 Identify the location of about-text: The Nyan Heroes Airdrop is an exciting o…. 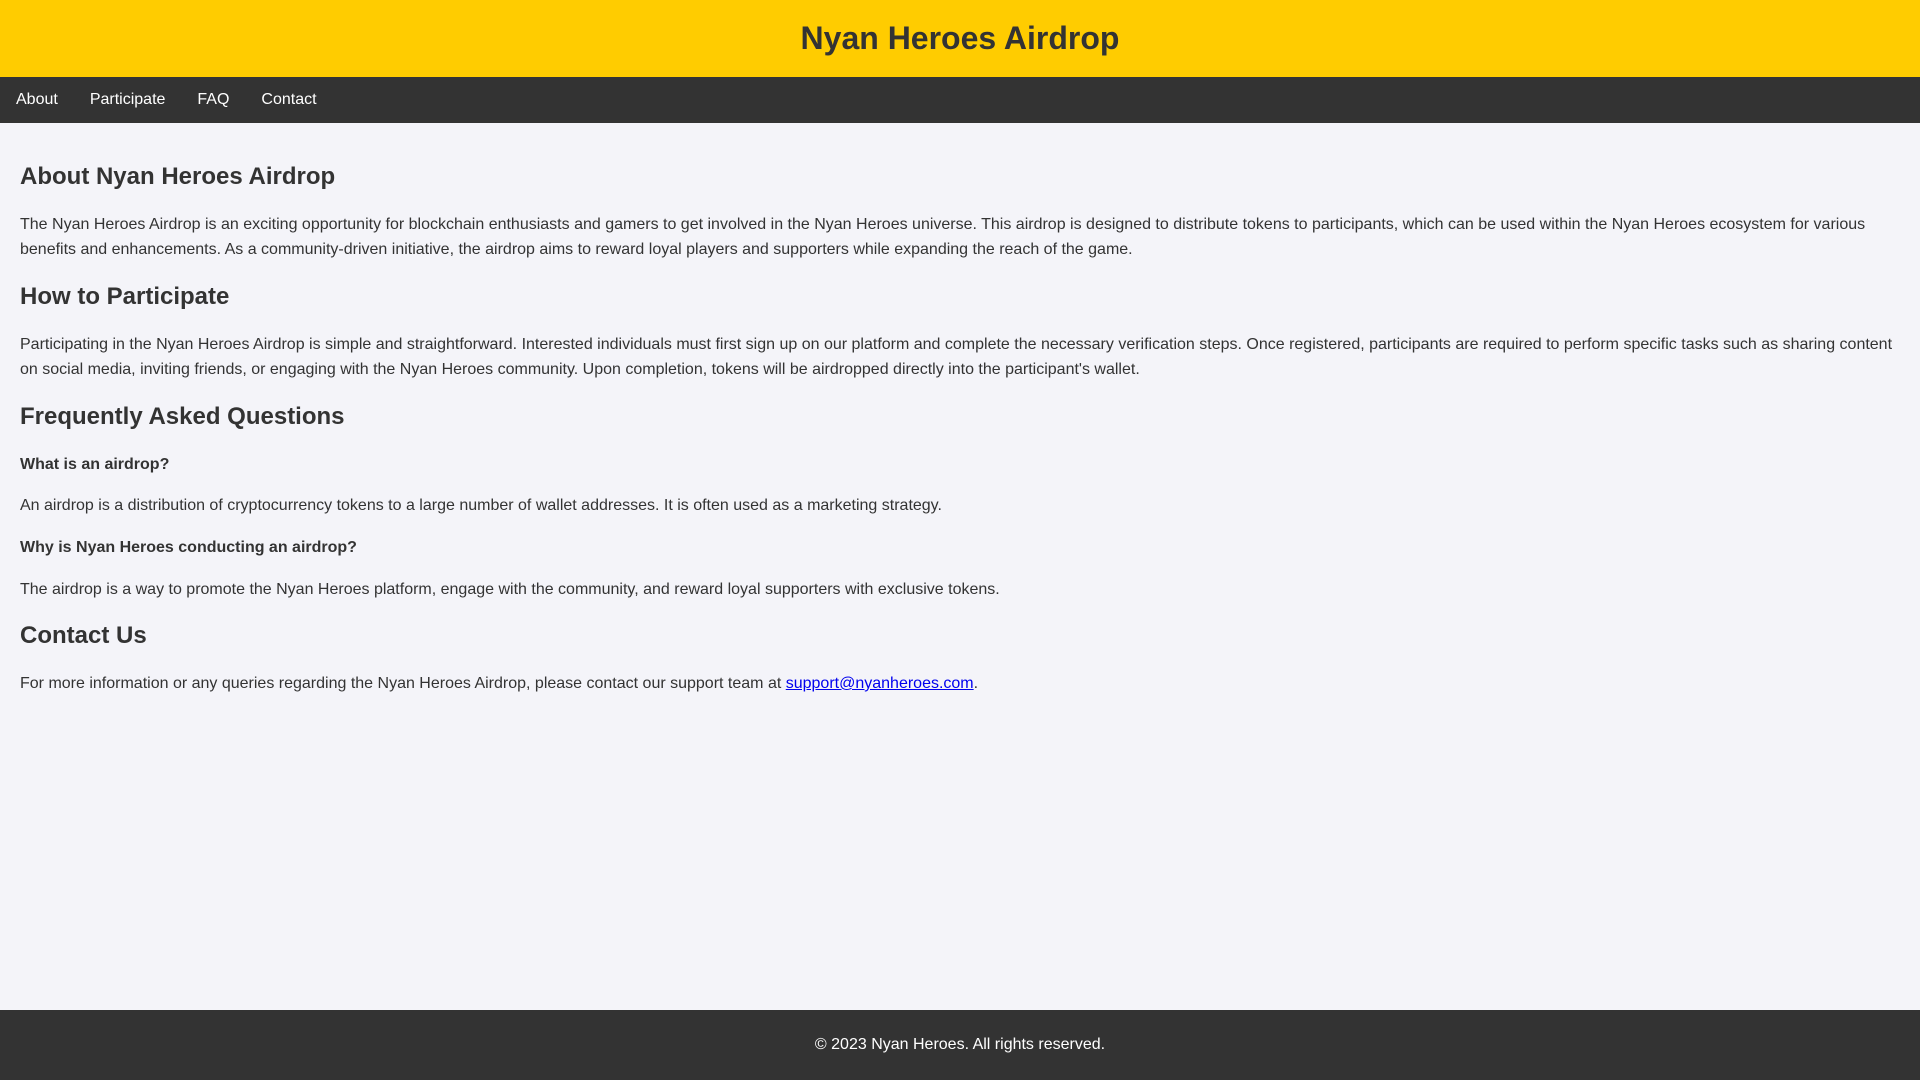
(943, 237).